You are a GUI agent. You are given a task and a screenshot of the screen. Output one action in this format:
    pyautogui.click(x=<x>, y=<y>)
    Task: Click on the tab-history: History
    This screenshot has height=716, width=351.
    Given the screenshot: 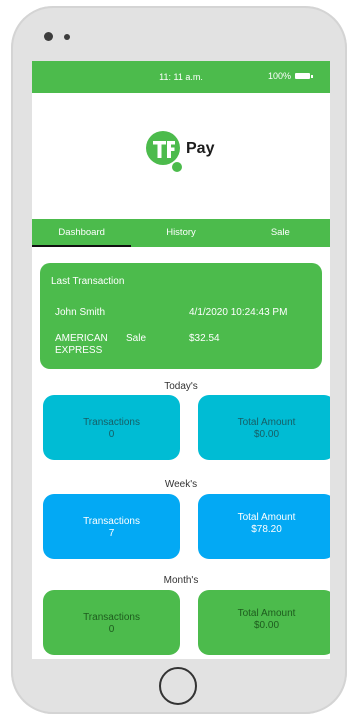 What is the action you would take?
    pyautogui.click(x=180, y=233)
    